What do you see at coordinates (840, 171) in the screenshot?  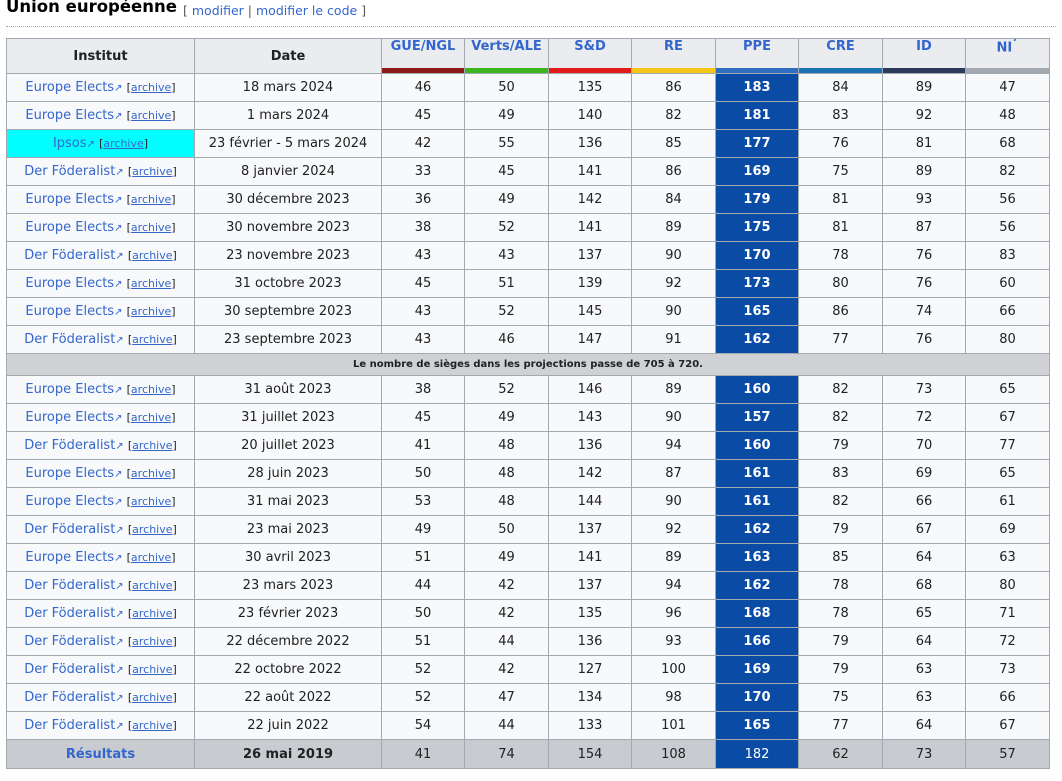 I see `seat-value-cell: 75` at bounding box center [840, 171].